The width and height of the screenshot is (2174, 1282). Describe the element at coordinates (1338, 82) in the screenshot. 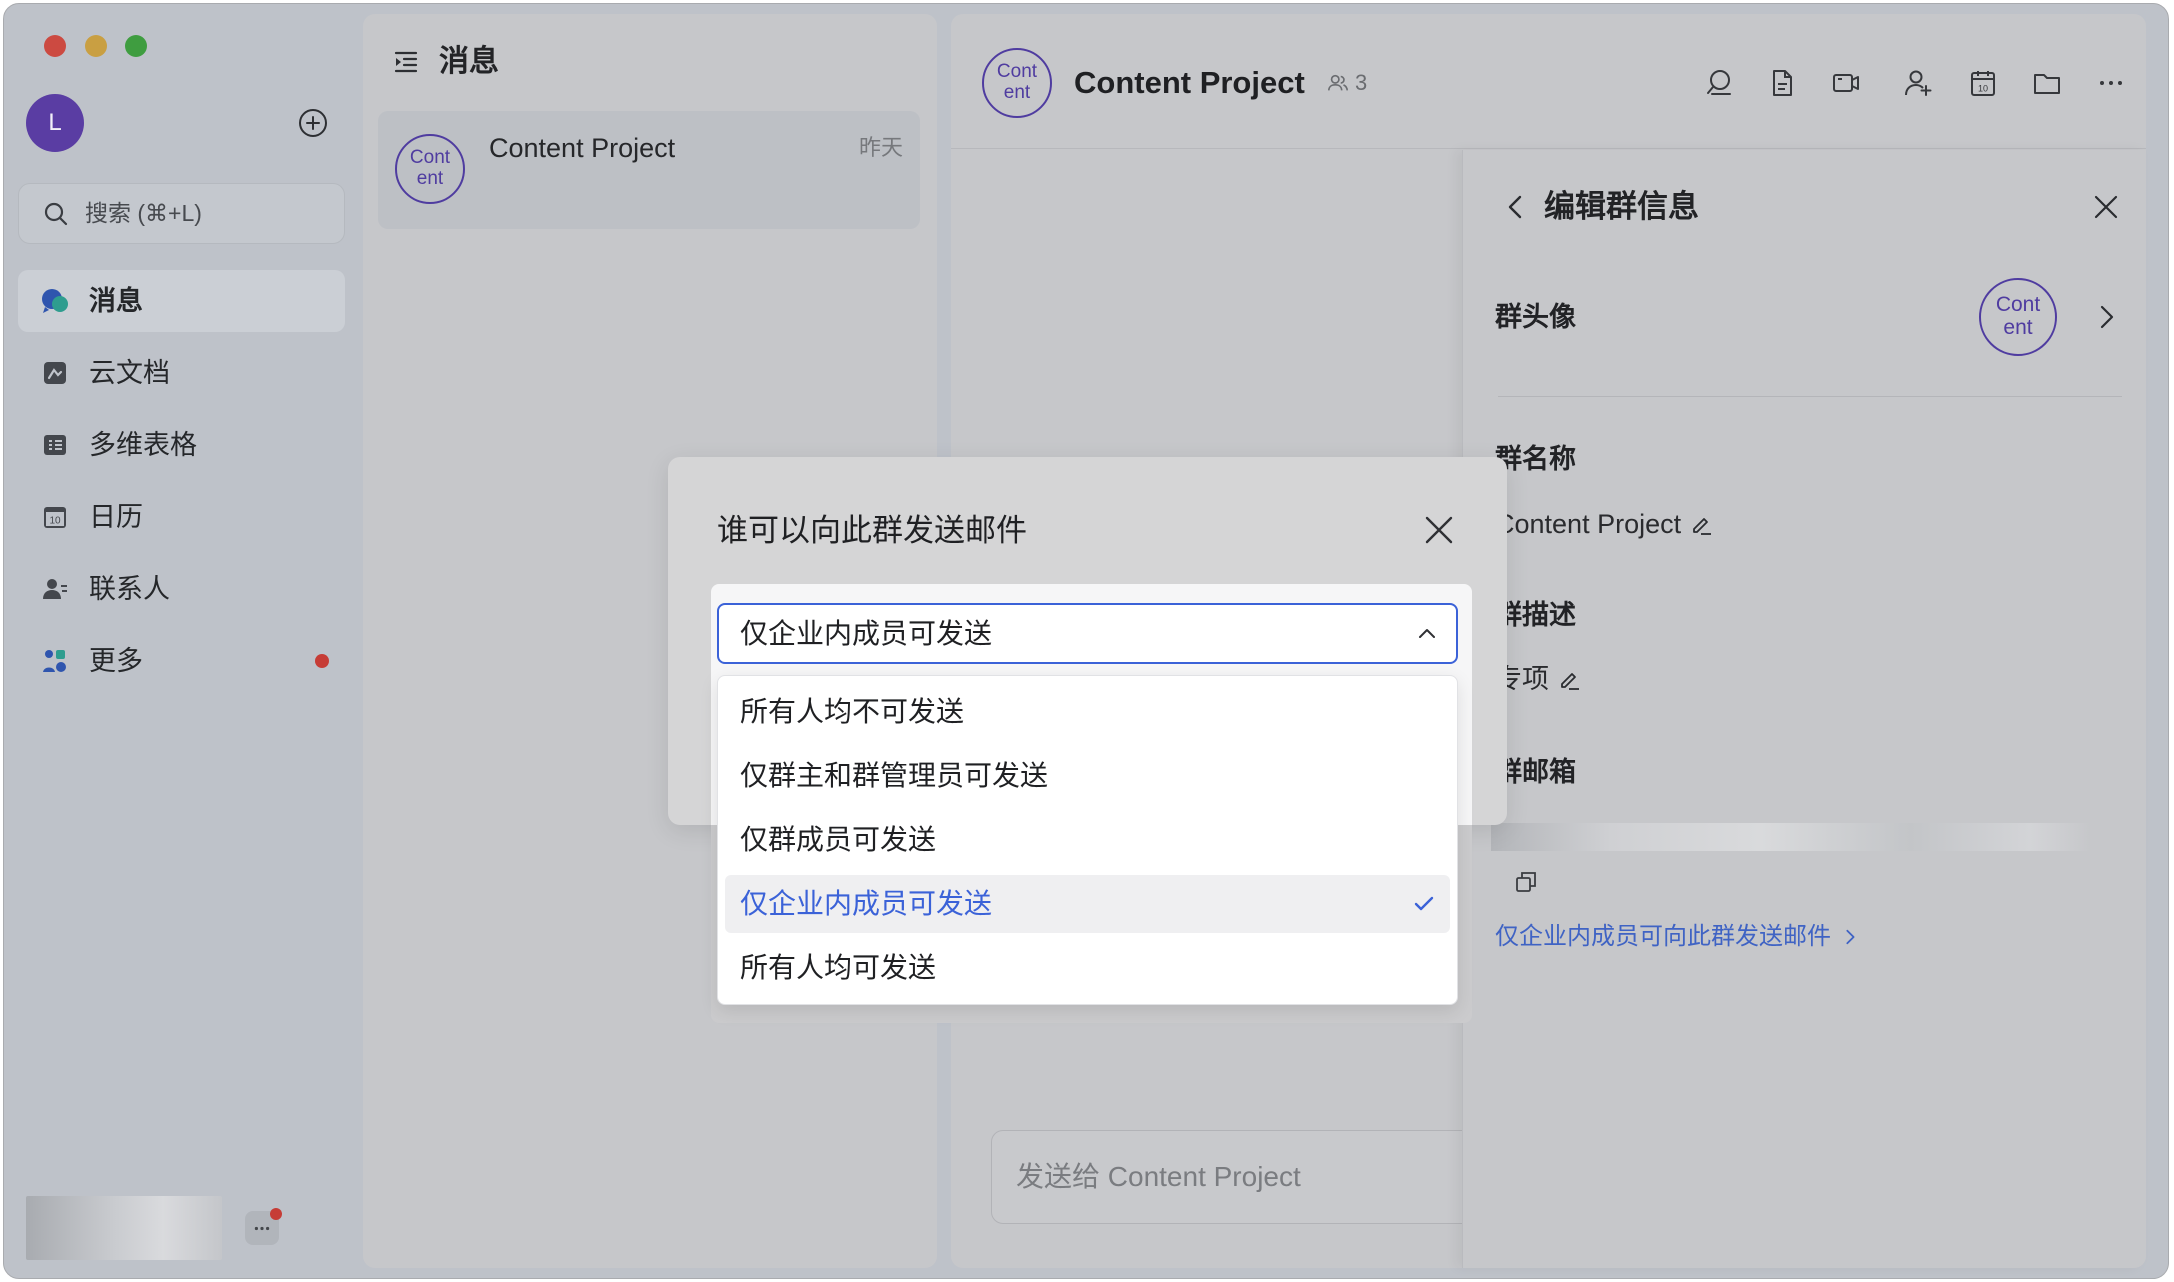

I see `members-icon` at that location.